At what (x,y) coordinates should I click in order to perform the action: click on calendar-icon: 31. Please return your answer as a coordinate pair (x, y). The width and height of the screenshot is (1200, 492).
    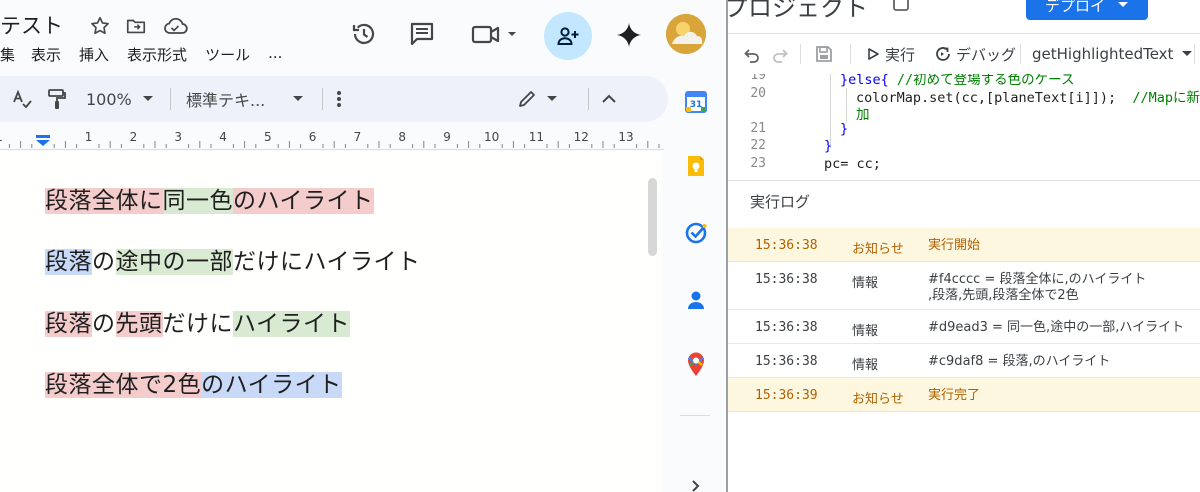
    Looking at the image, I should click on (696, 102).